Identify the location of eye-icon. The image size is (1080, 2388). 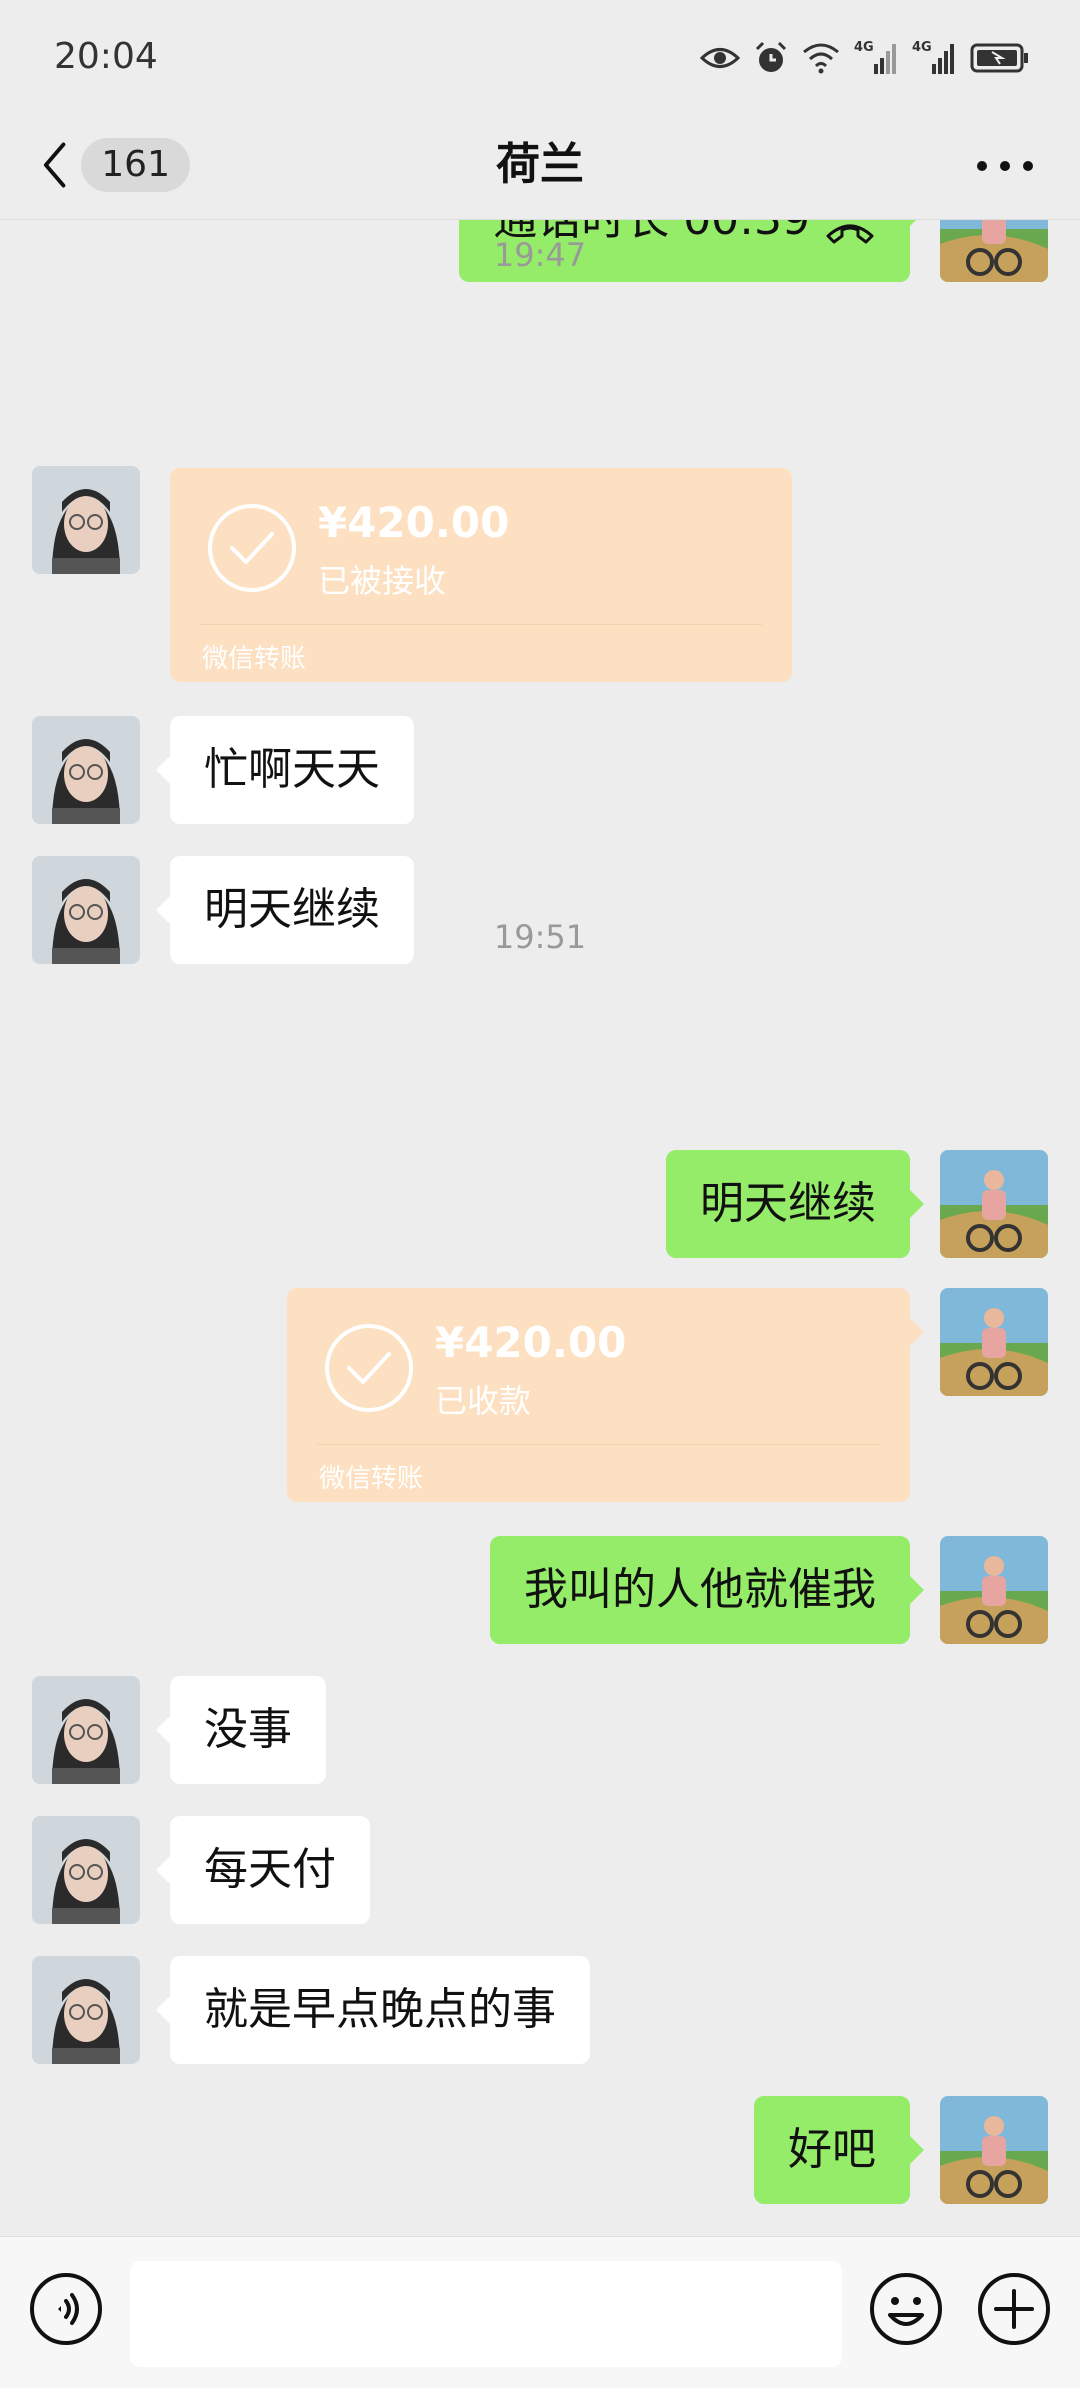
(720, 58).